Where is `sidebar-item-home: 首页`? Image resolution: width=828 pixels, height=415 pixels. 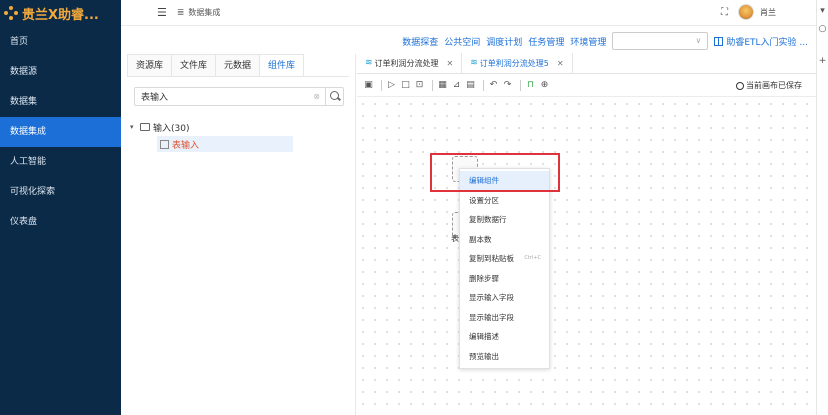 sidebar-item-home: 首页 is located at coordinates (60, 42).